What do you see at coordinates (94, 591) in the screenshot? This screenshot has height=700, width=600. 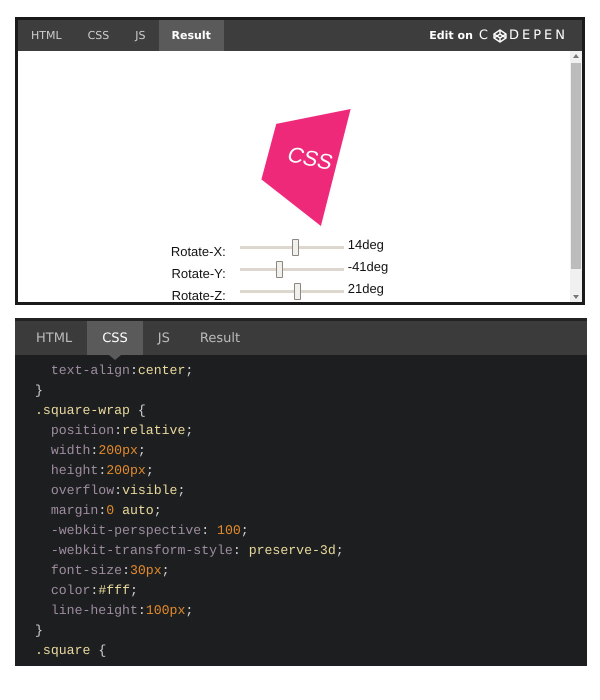 I see `code-line: color:#fff;` at bounding box center [94, 591].